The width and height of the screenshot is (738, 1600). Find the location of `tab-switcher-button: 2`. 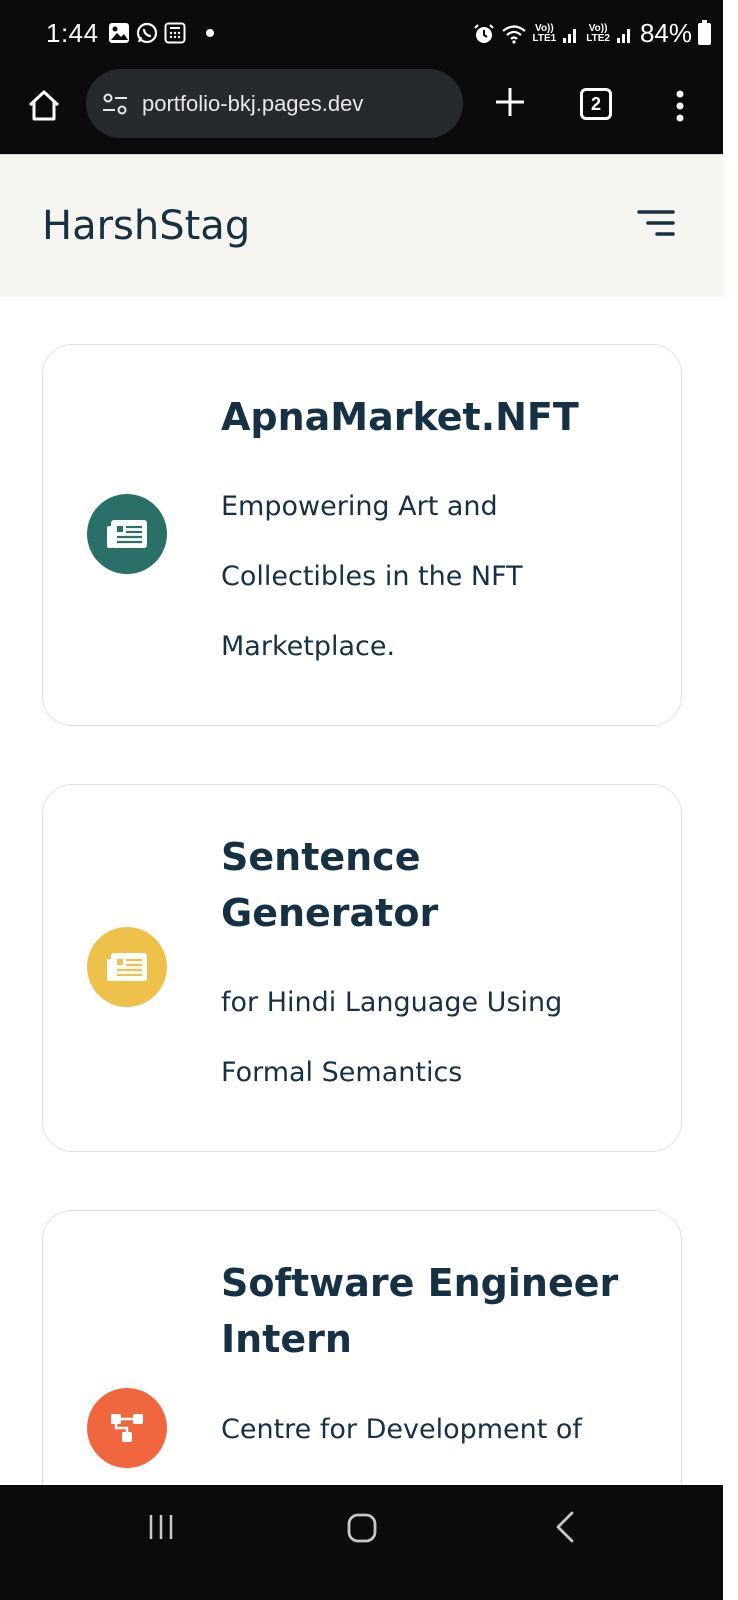

tab-switcher-button: 2 is located at coordinates (596, 104).